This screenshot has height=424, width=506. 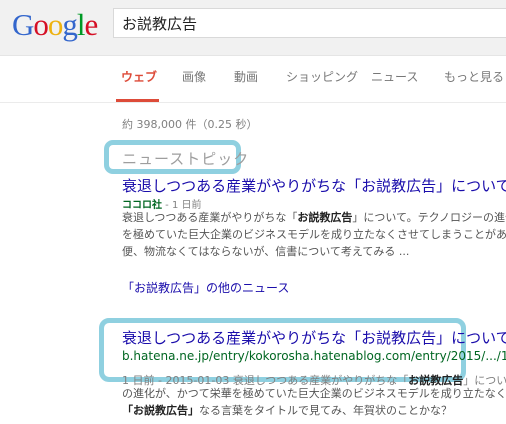 What do you see at coordinates (69, 24) in the screenshot?
I see `logo-letter-g2: g` at bounding box center [69, 24].